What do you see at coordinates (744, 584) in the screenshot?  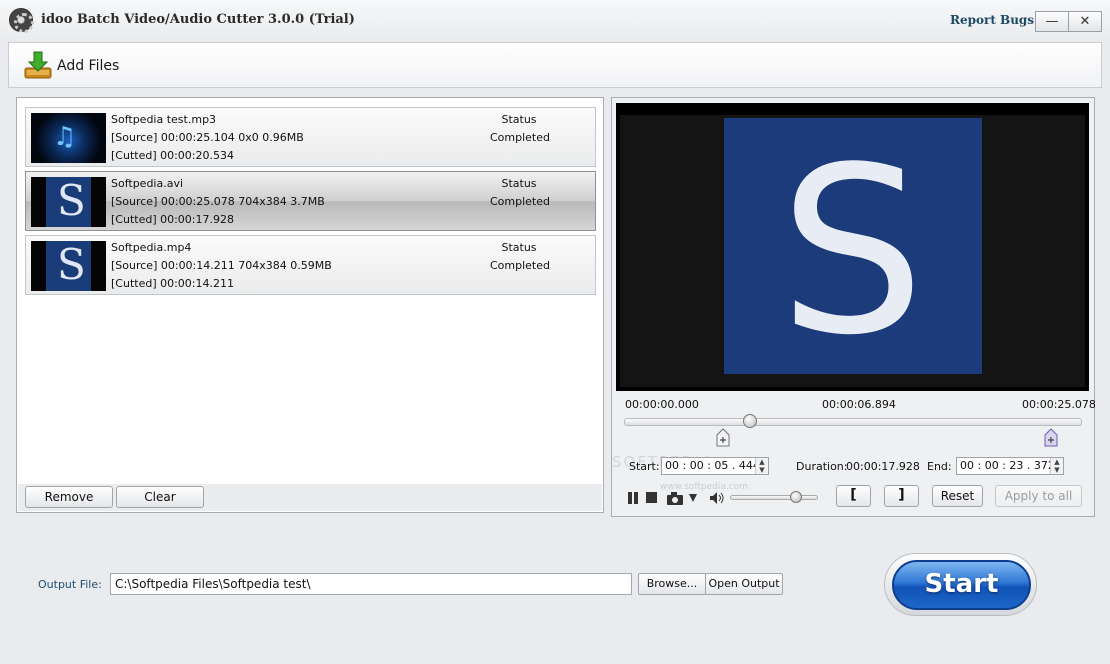 I see `open-output-button: Open Output` at bounding box center [744, 584].